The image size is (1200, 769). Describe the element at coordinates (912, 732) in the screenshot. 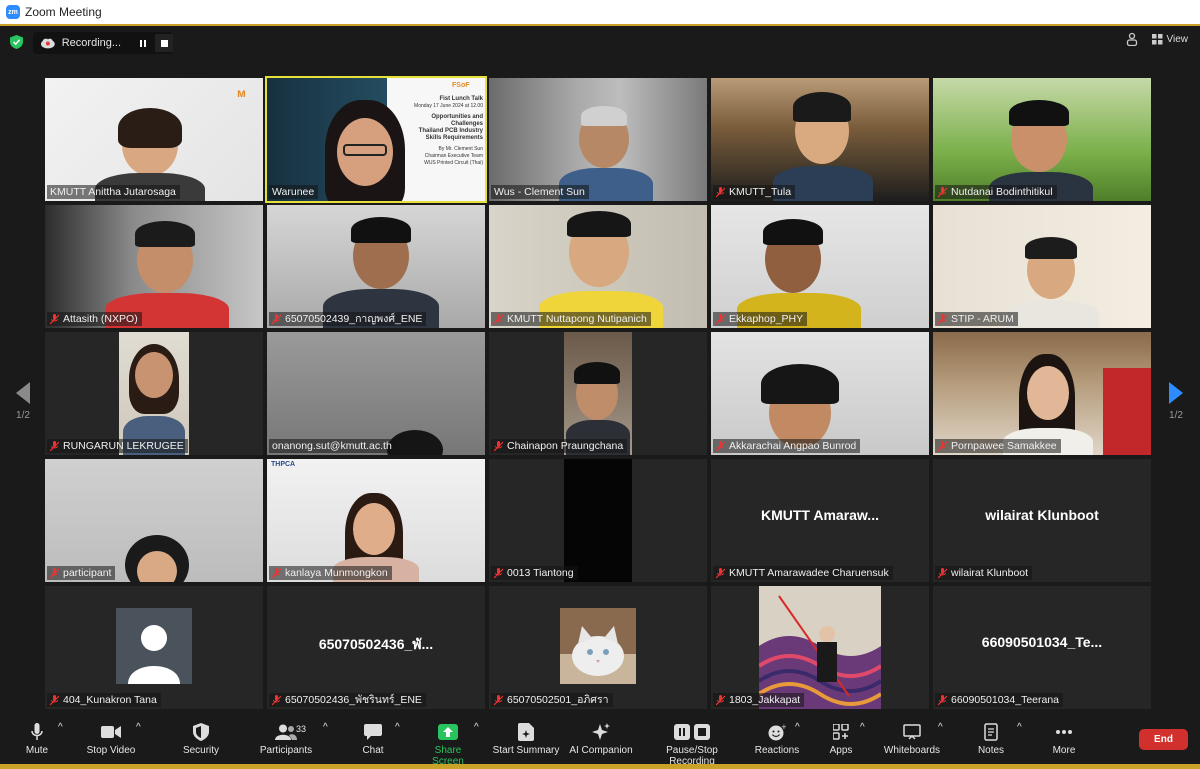

I see `whiteboard-icon` at that location.